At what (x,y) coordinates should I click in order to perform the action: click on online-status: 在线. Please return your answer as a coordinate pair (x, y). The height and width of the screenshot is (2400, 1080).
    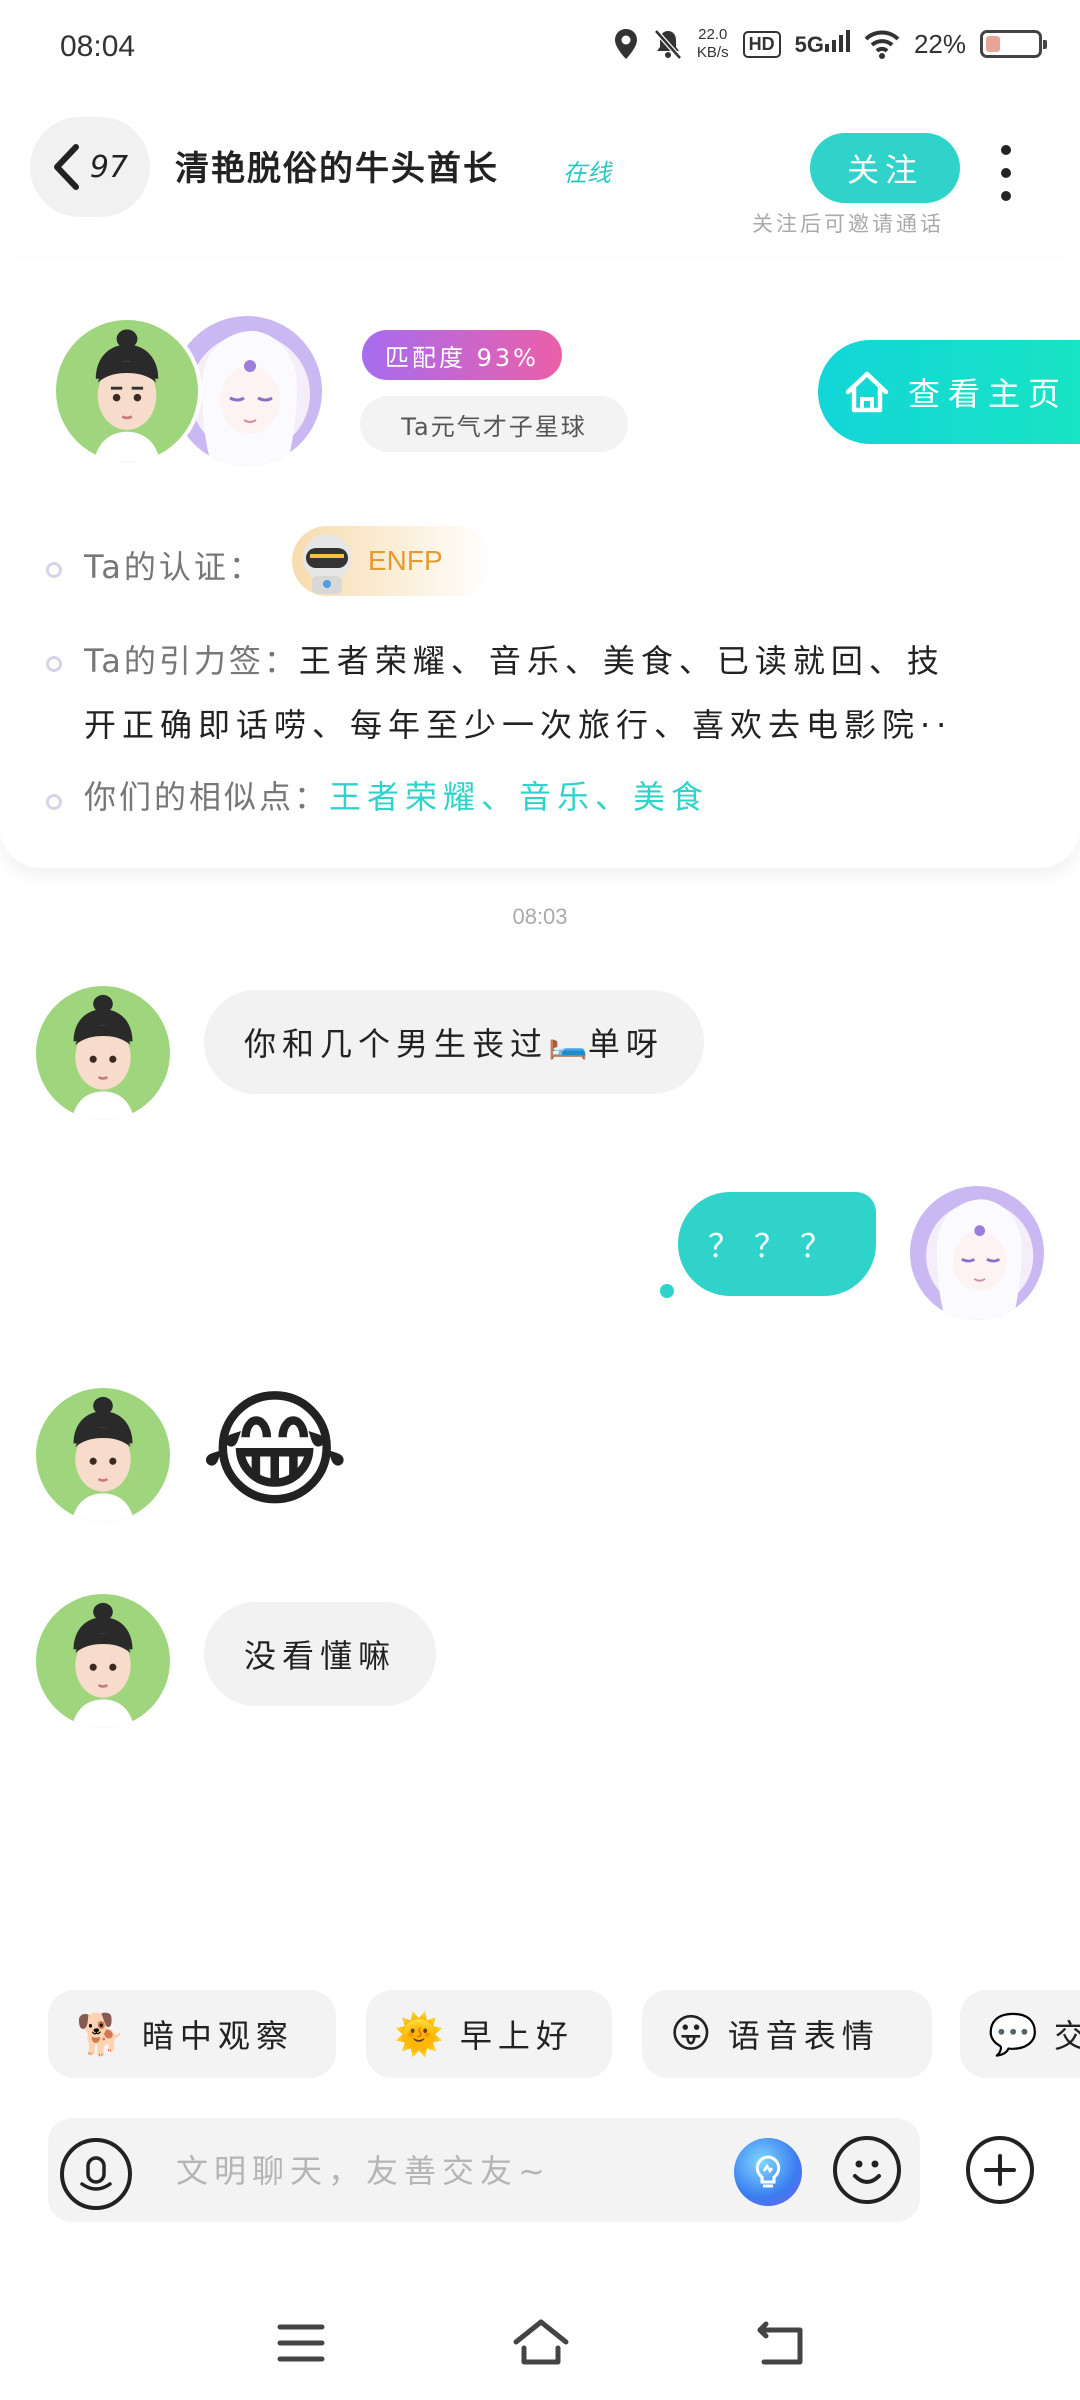
    Looking at the image, I should click on (587, 173).